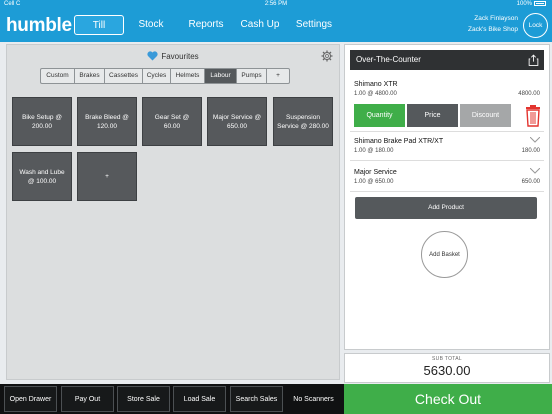  Describe the element at coordinates (42, 176) in the screenshot. I see `favourite-tile-wash-and-lube: Wash and Lube @ 100.00` at that location.